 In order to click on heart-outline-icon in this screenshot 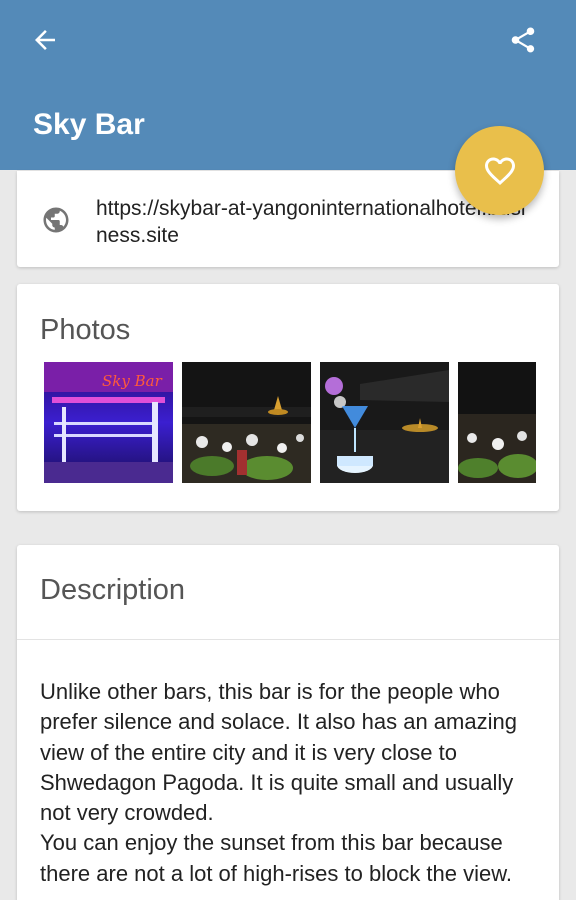, I will do `click(499, 171)`.